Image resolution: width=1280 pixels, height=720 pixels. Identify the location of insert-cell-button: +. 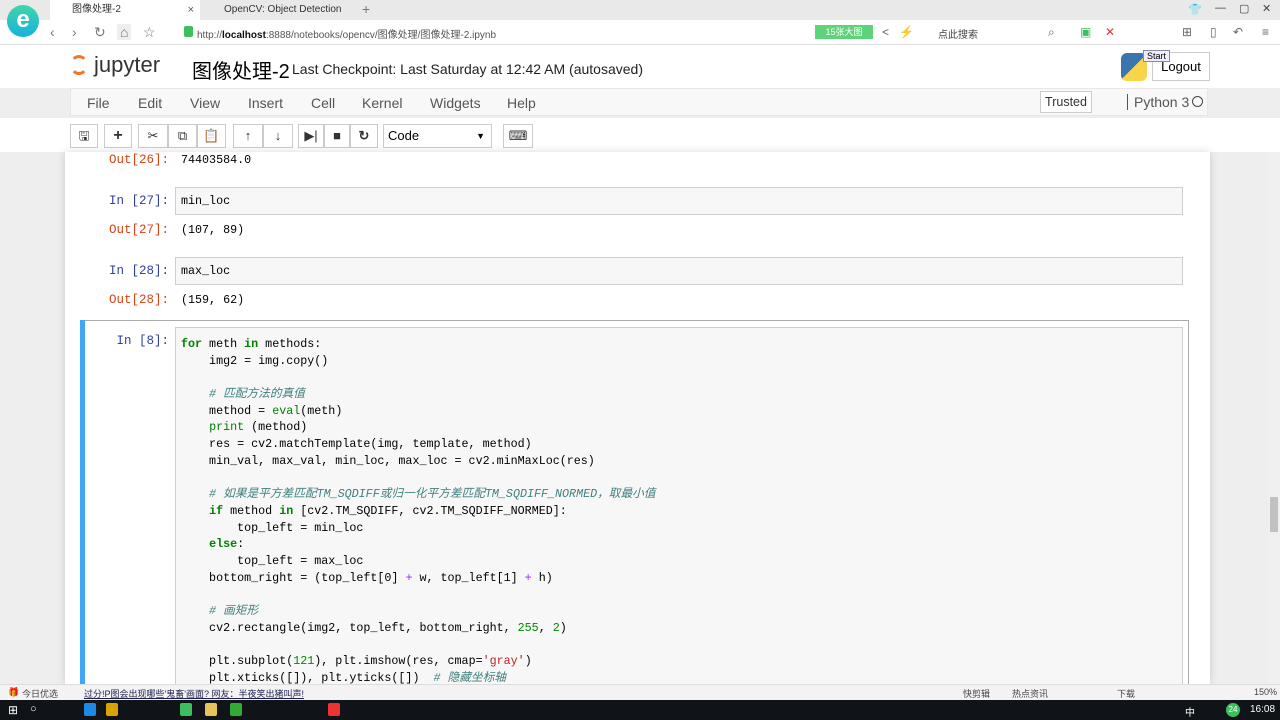
(118, 136).